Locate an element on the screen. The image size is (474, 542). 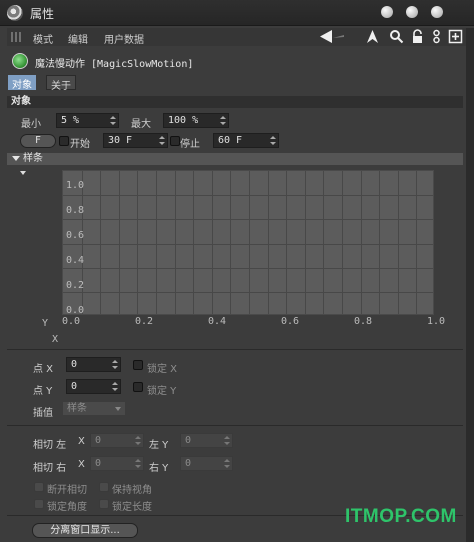
lock-y-label: 锁定 Y is located at coordinates (162, 391).